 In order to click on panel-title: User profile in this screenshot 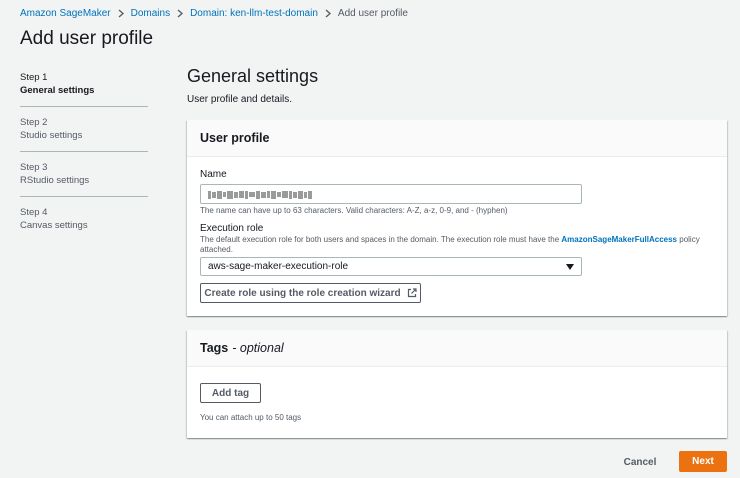, I will do `click(235, 138)`.